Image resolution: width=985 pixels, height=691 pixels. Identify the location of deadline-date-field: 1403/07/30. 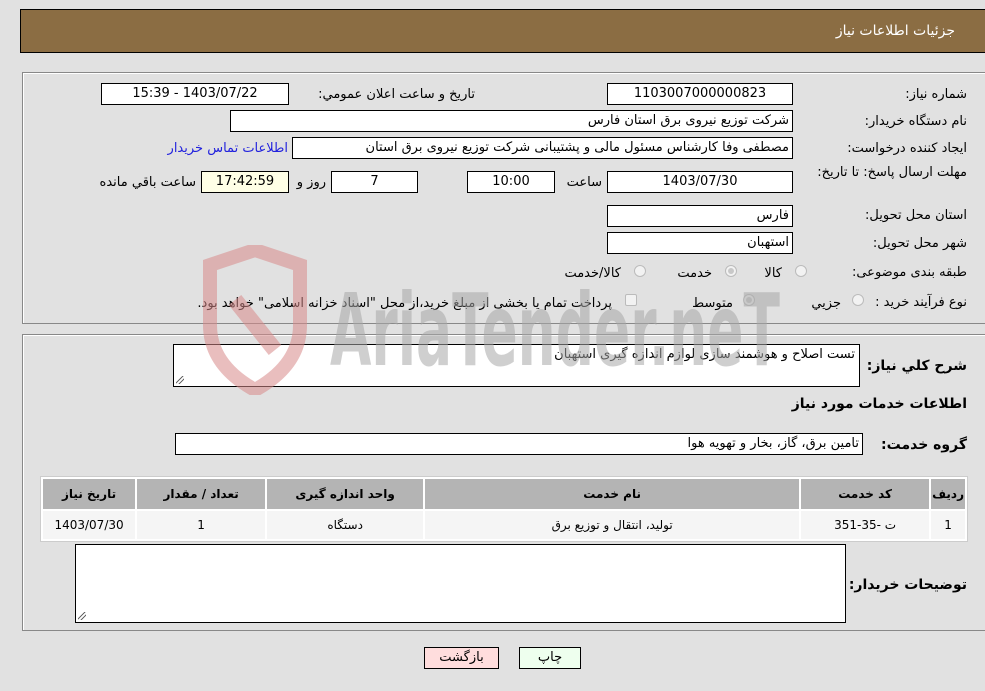
(700, 182).